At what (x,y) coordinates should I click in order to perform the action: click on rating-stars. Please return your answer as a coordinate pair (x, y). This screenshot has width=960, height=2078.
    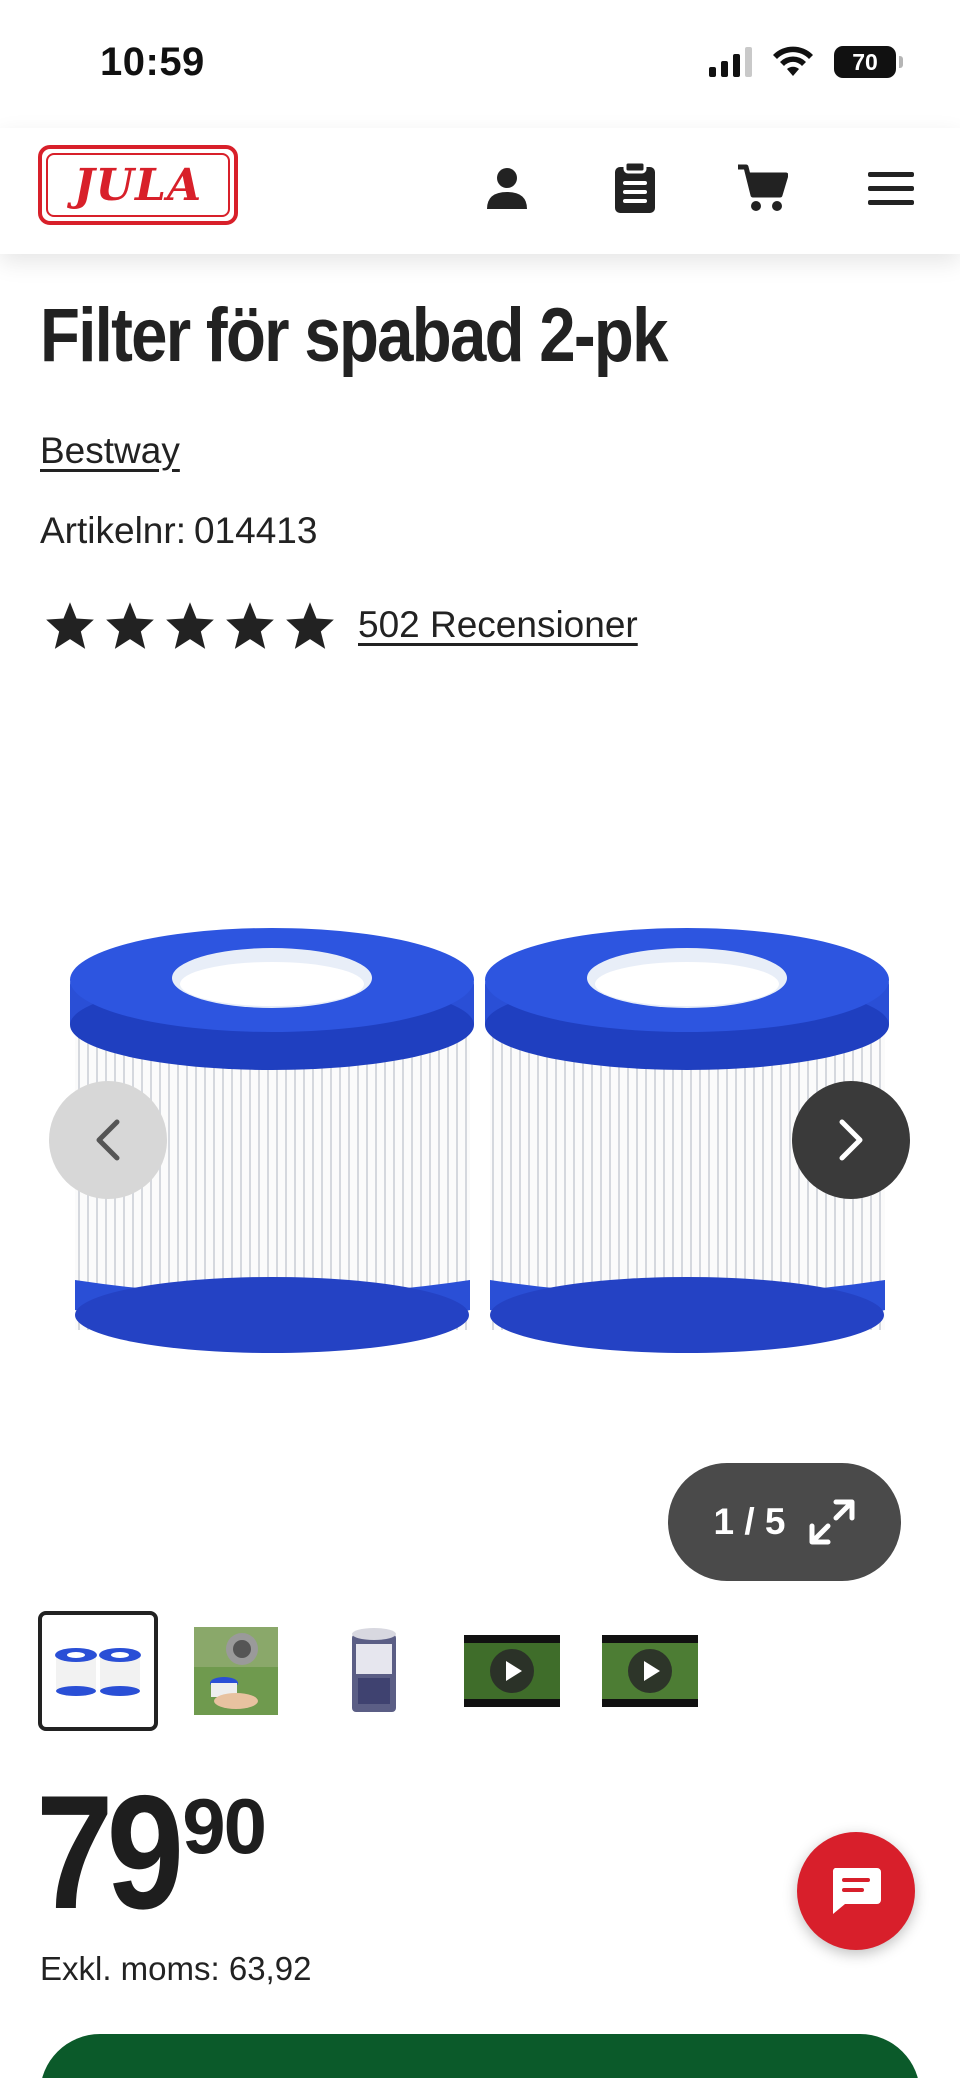
    Looking at the image, I should click on (190, 625).